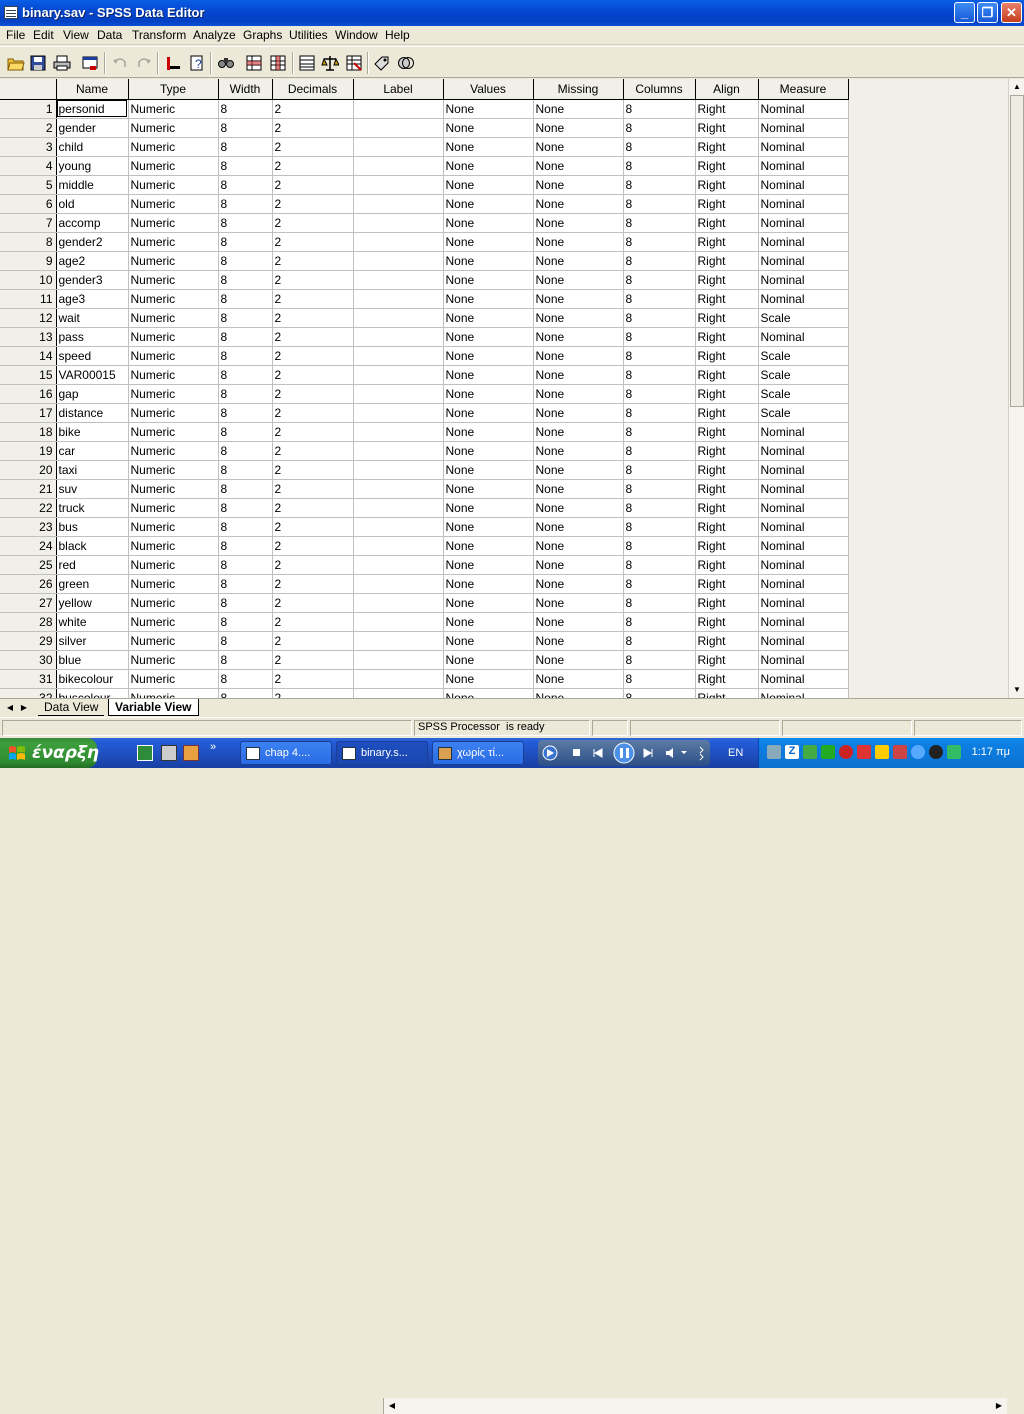 Image resolution: width=1024 pixels, height=1414 pixels. I want to click on cell-name: gender2, so click(92, 242).